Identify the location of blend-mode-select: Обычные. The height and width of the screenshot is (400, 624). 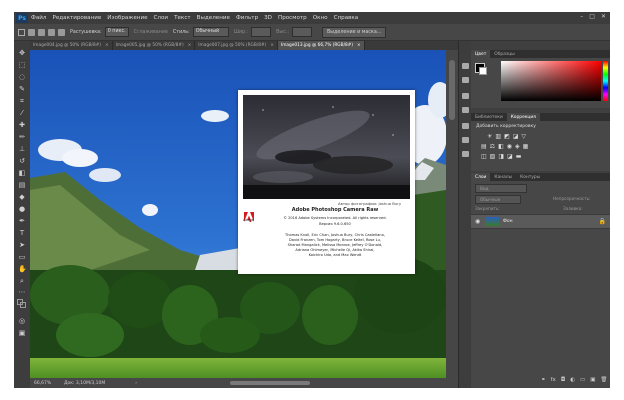
(498, 199).